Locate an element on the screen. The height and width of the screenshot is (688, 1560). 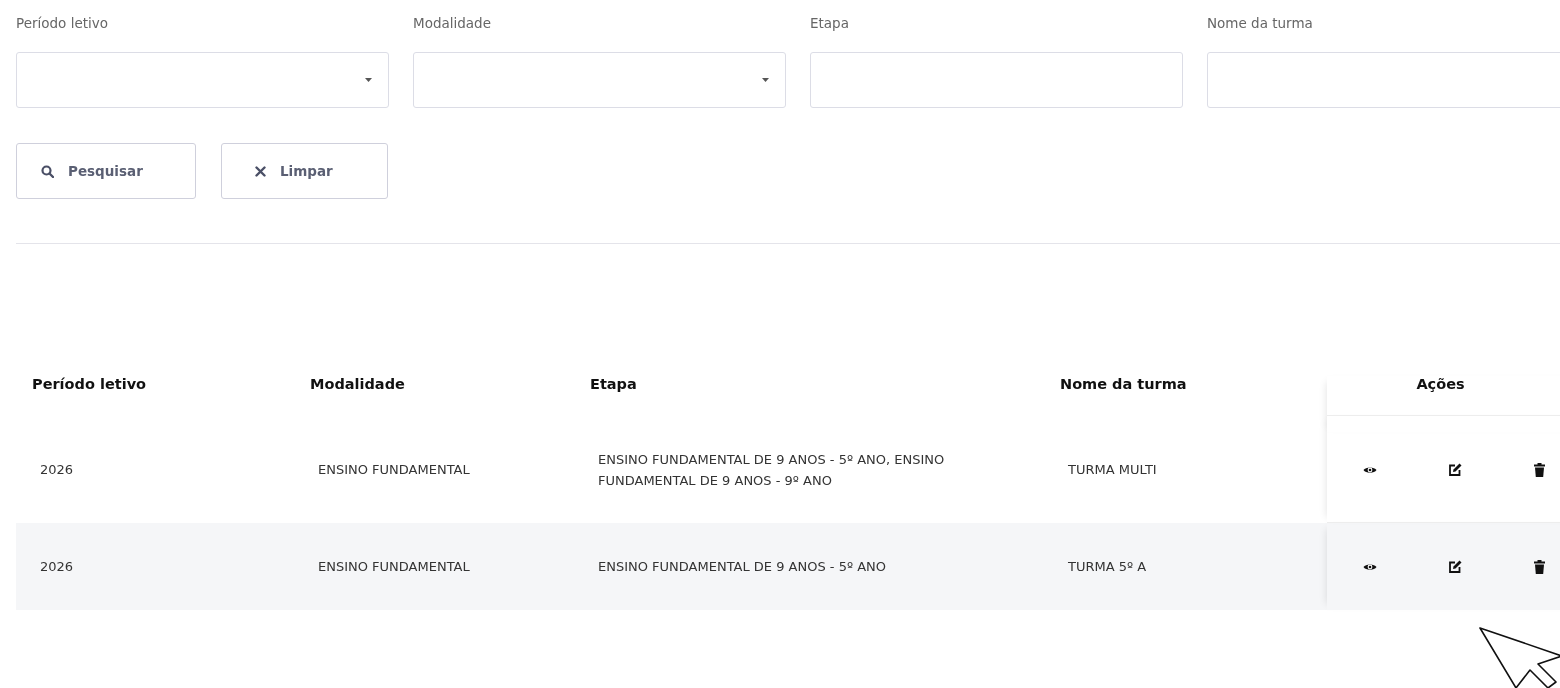
search-icon is located at coordinates (47, 171).